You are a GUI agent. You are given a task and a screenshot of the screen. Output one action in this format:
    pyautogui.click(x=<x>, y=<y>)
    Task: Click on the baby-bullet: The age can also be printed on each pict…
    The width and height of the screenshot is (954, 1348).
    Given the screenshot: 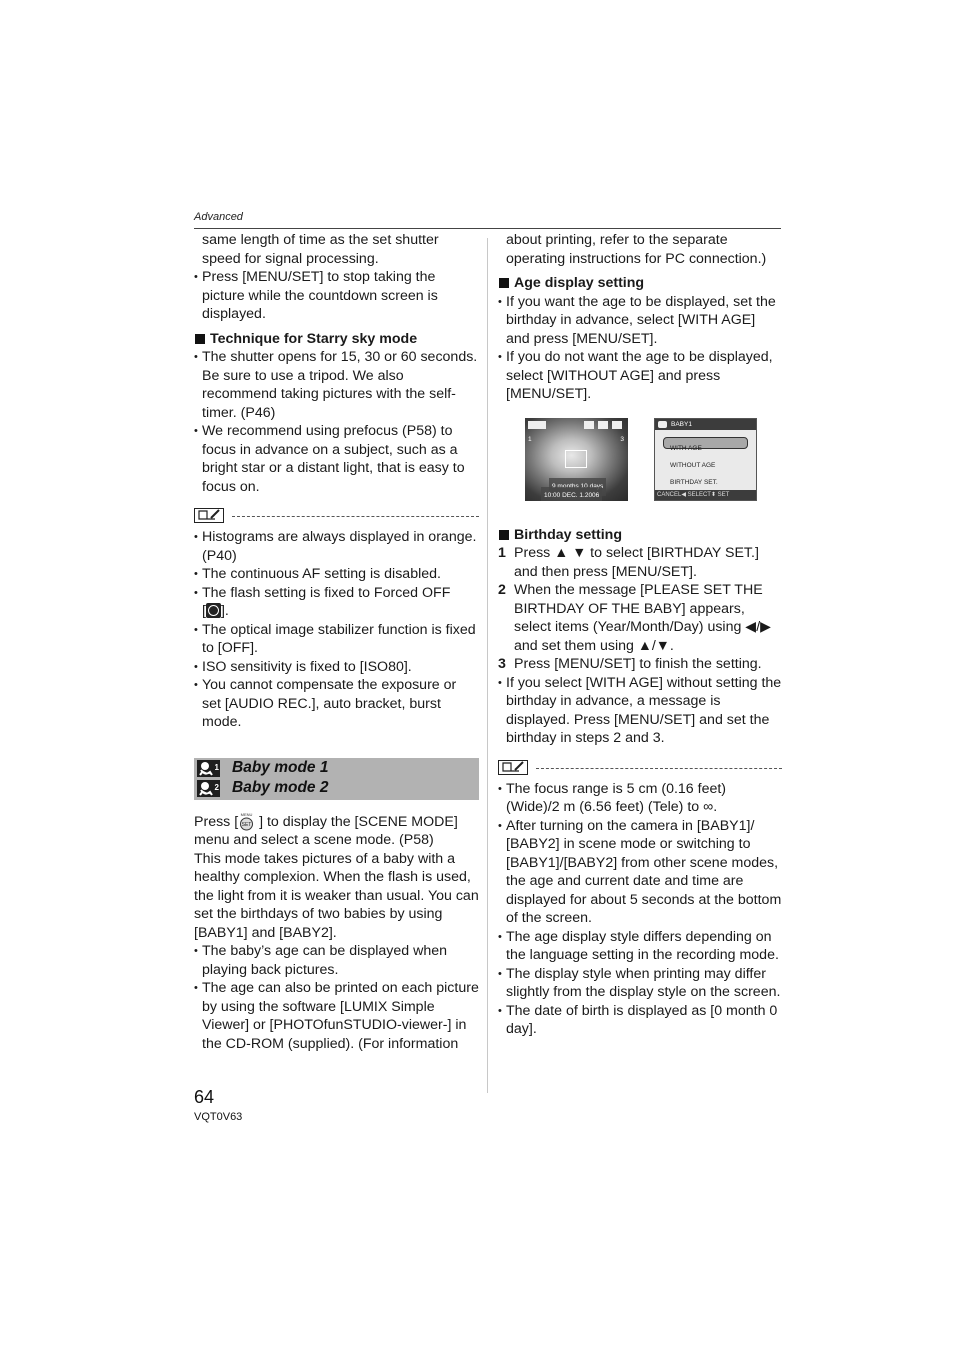 What is the action you would take?
    pyautogui.click(x=336, y=1016)
    